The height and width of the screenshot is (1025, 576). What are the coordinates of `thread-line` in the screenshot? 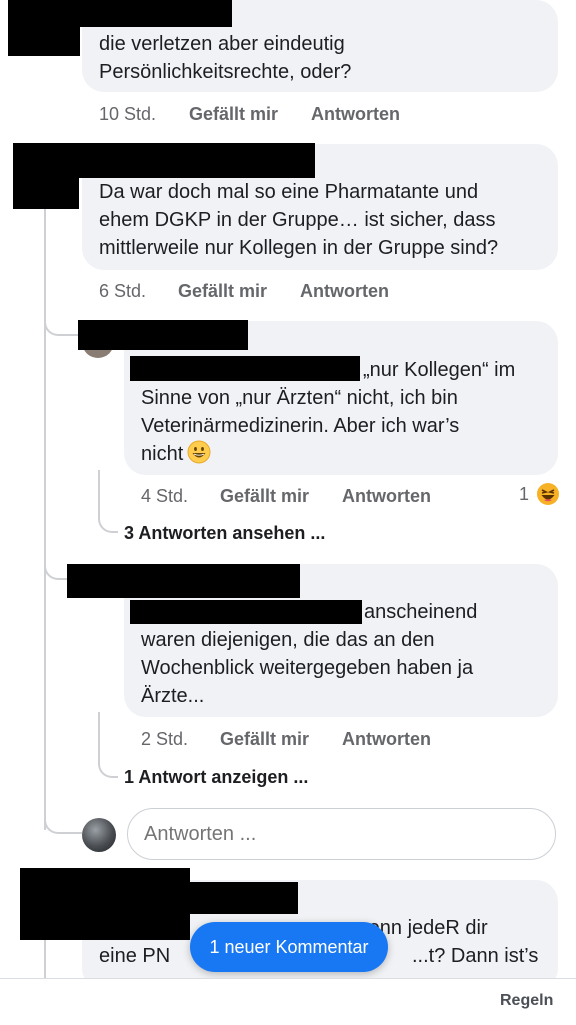 It's located at (45, 517).